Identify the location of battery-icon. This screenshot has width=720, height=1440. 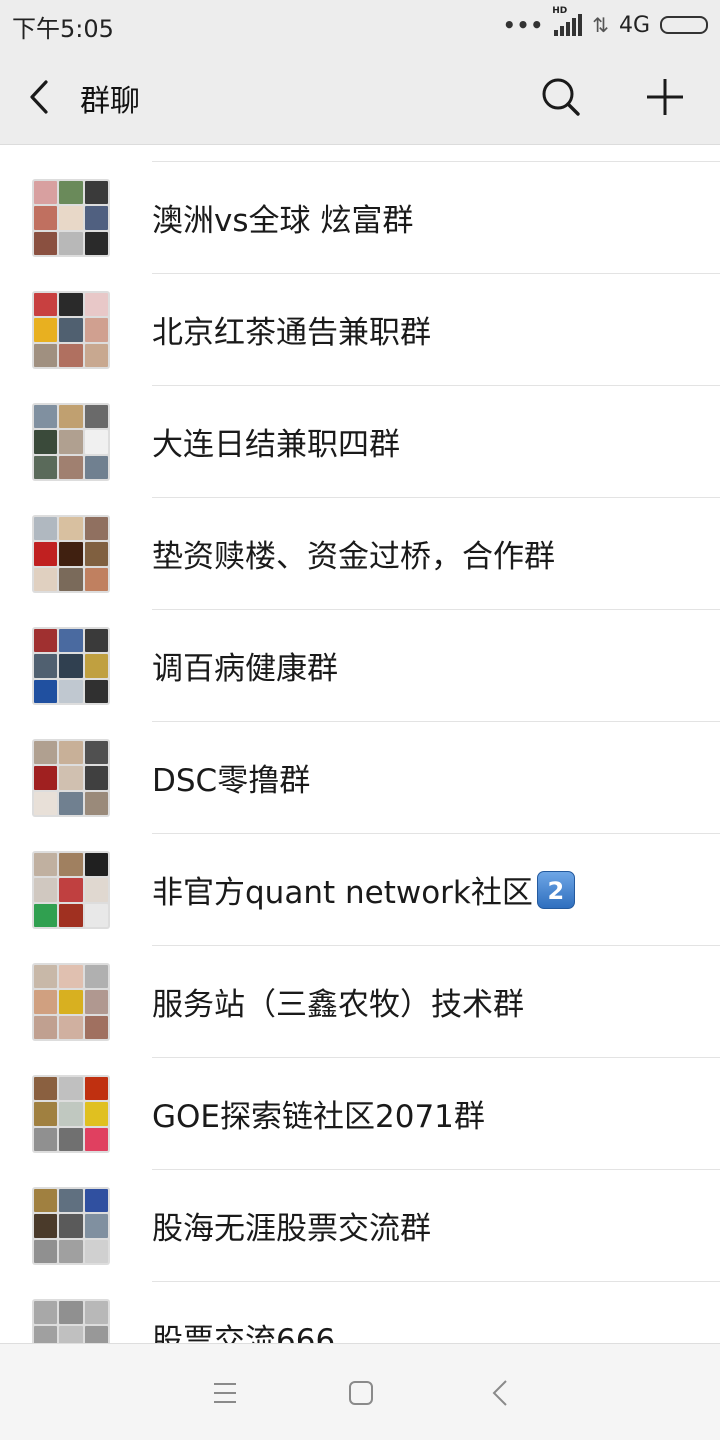
(684, 25).